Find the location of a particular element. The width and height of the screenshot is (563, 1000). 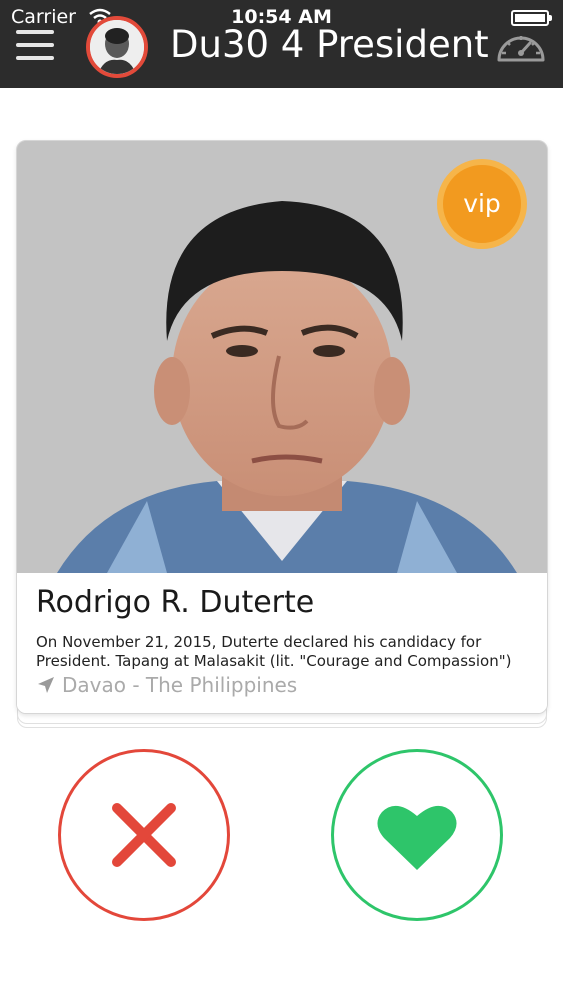

top-bar: Carrier 10:54 AM Du30 4 President is located at coordinates (281, 44).